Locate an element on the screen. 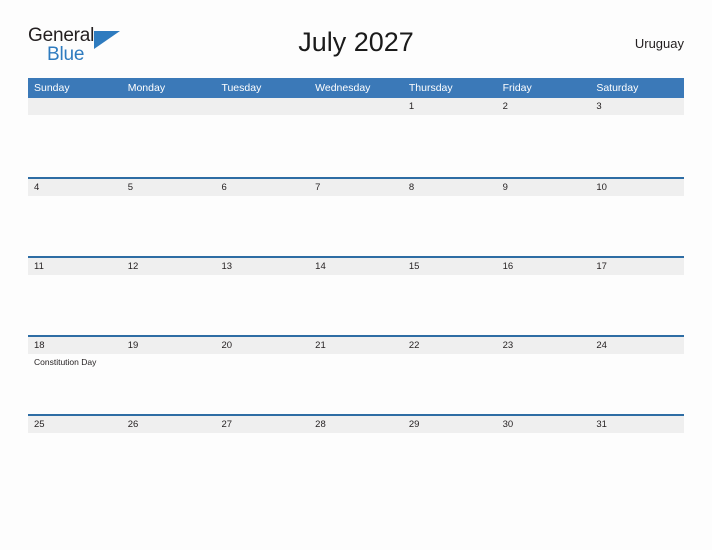 This screenshot has width=712, height=550. day-number: 25 is located at coordinates (75, 424).